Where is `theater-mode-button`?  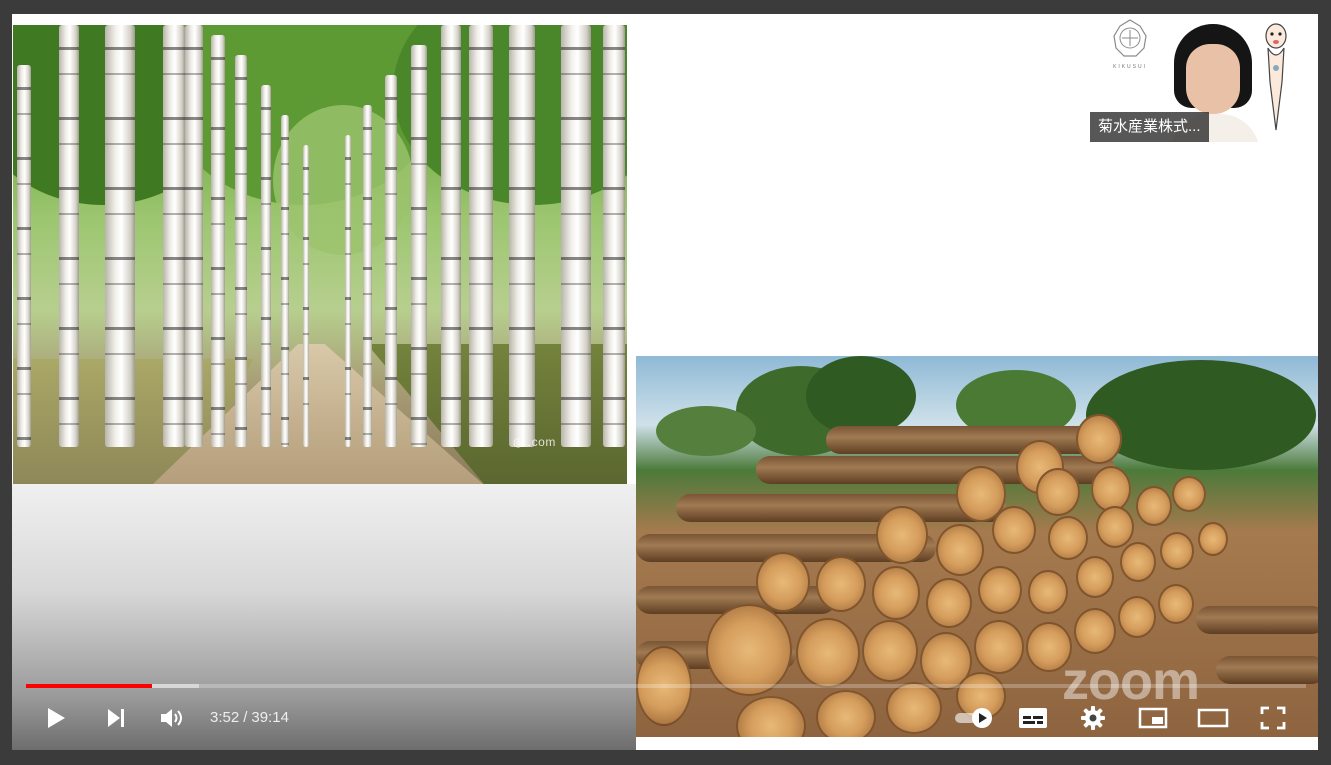
theater-mode-button is located at coordinates (1213, 718).